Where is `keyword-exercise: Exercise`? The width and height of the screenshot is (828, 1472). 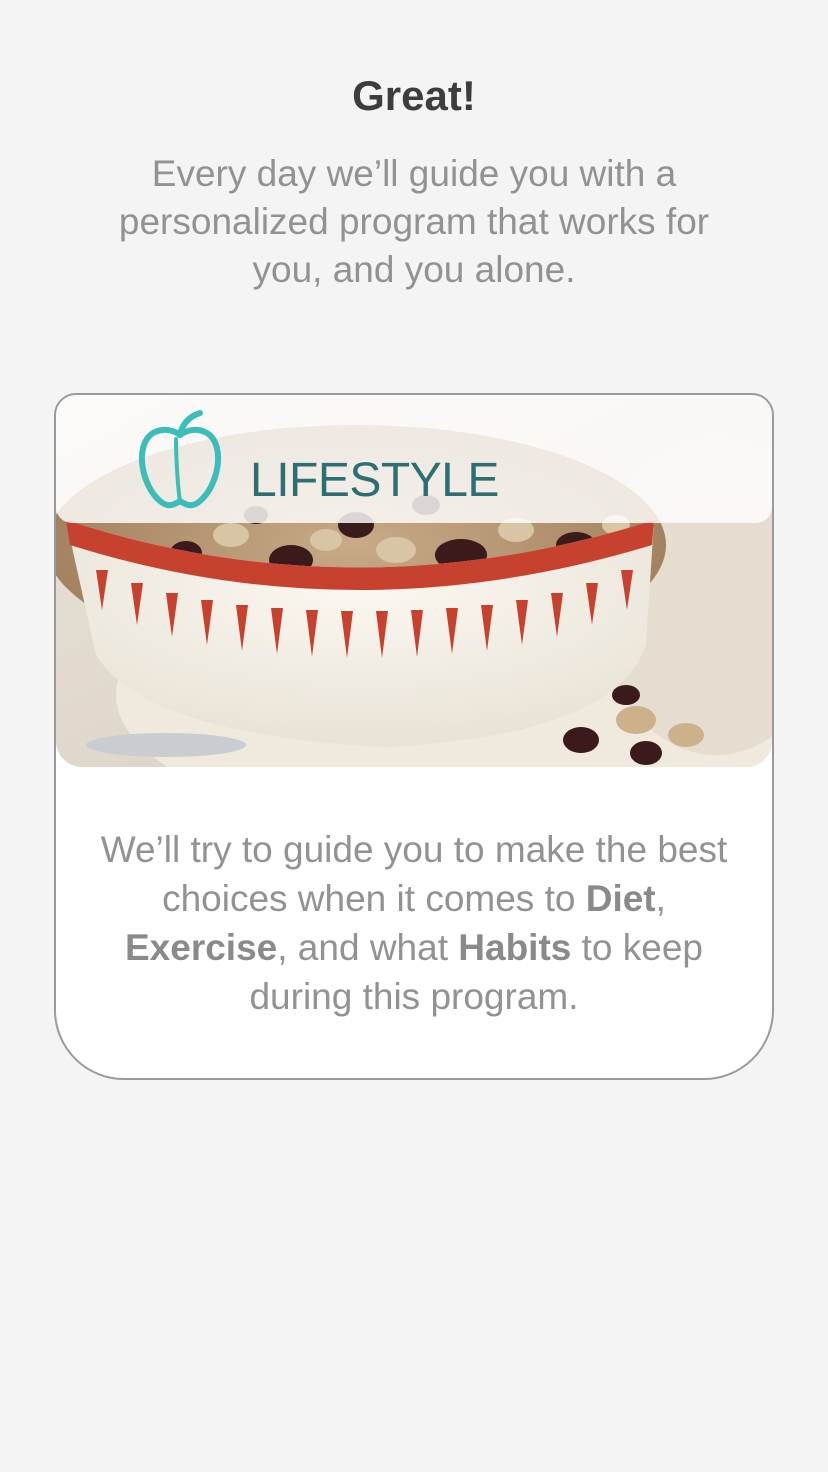
keyword-exercise: Exercise is located at coordinates (201, 947).